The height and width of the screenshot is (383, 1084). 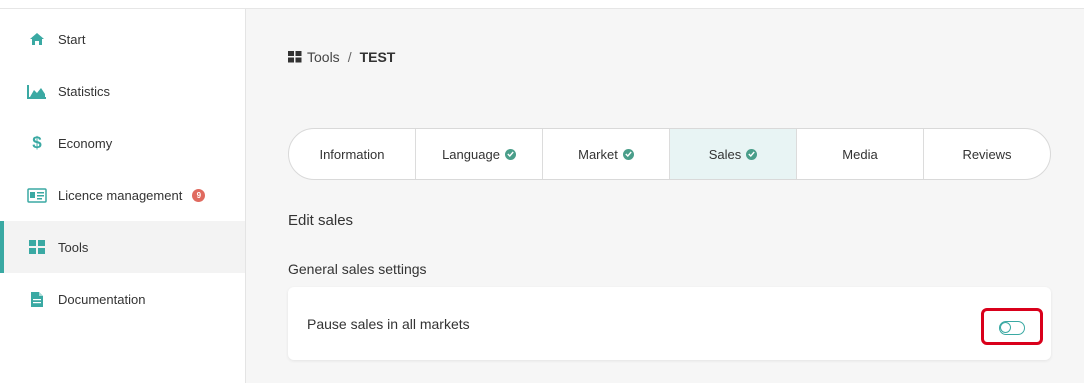 I want to click on breadcrumb: Tools / TEST, so click(x=341, y=57).